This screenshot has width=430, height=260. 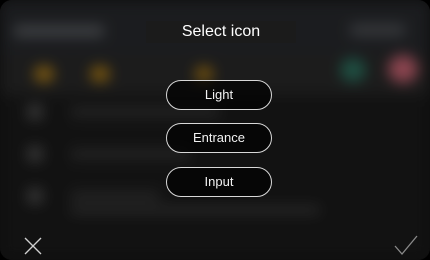 I want to click on option-entrance-button: Entrance, so click(x=219, y=138).